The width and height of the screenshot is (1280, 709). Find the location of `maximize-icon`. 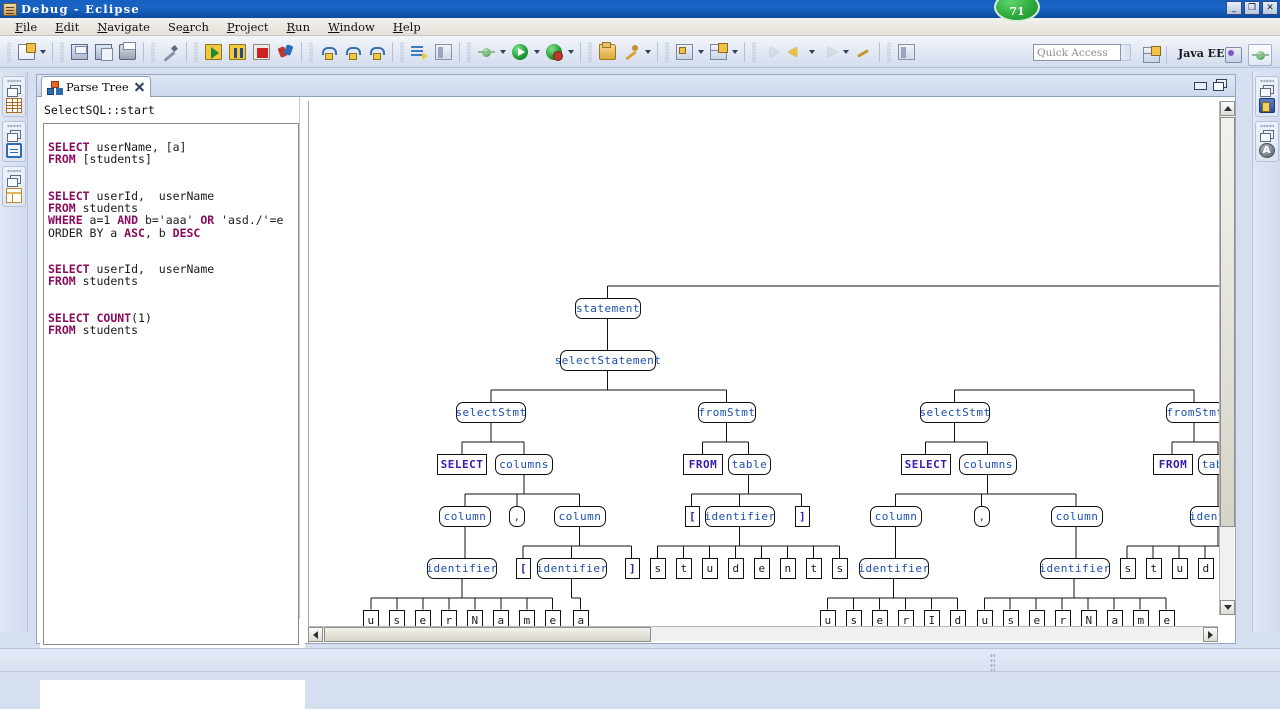

maximize-icon is located at coordinates (1220, 85).